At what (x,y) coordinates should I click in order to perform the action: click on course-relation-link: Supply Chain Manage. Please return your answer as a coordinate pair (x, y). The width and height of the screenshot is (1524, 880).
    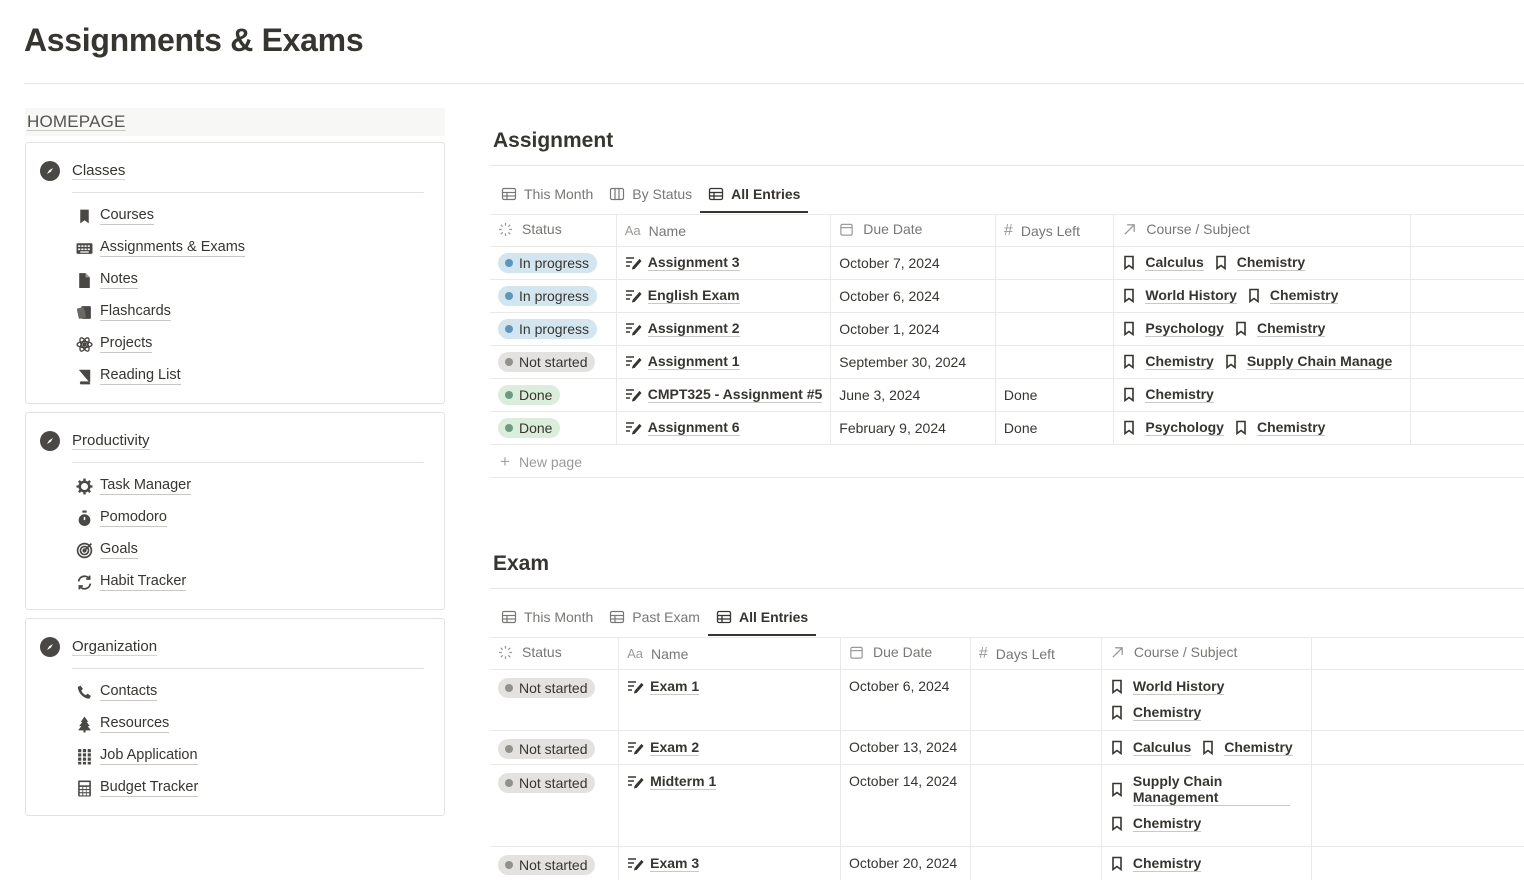
    Looking at the image, I should click on (1308, 361).